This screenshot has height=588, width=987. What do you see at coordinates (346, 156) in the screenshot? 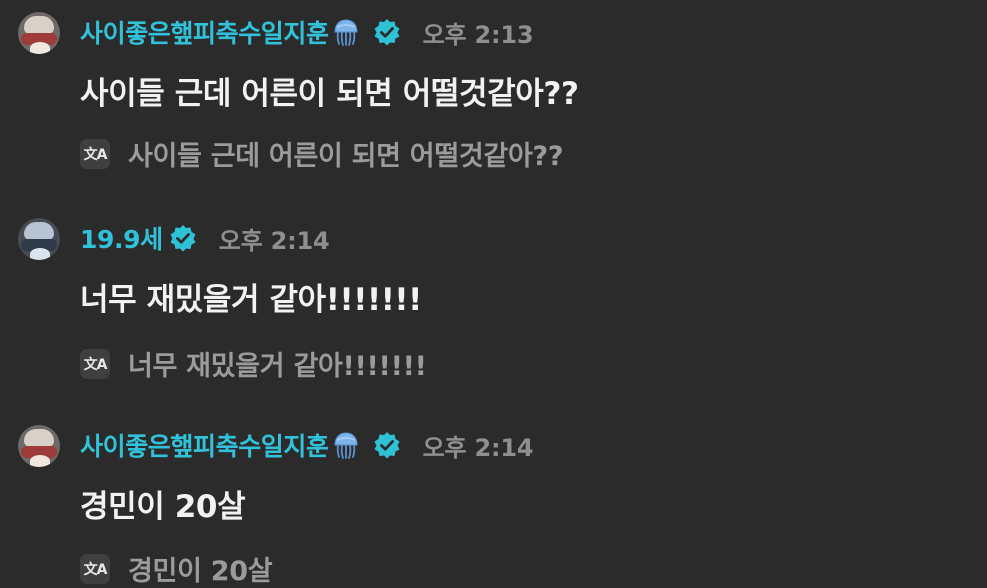
I see `translation-text: 사이들 근데 어른이 되면 어떨것같아??` at bounding box center [346, 156].